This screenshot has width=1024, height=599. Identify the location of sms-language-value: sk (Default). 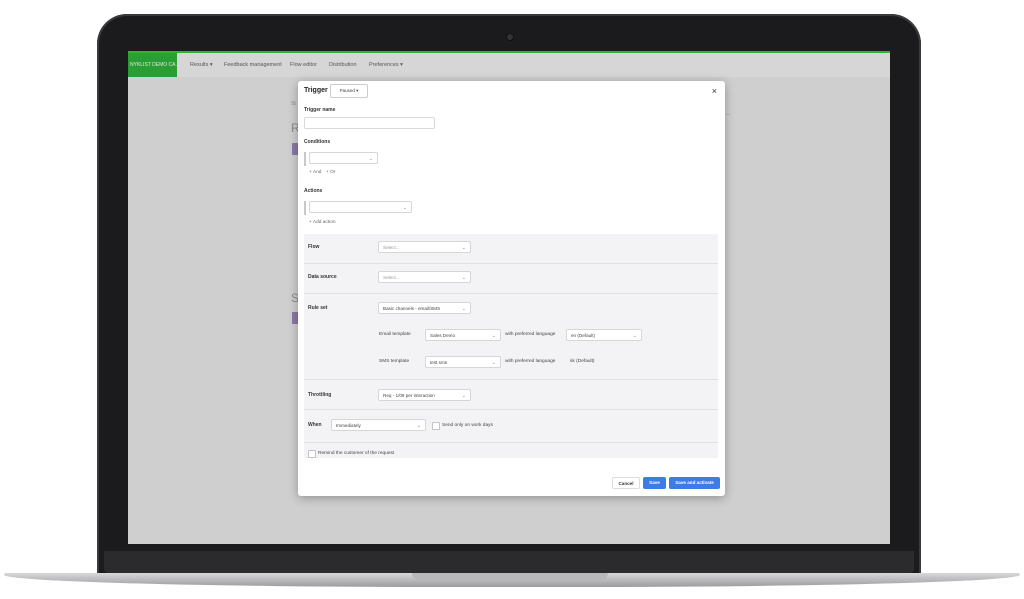
(582, 361).